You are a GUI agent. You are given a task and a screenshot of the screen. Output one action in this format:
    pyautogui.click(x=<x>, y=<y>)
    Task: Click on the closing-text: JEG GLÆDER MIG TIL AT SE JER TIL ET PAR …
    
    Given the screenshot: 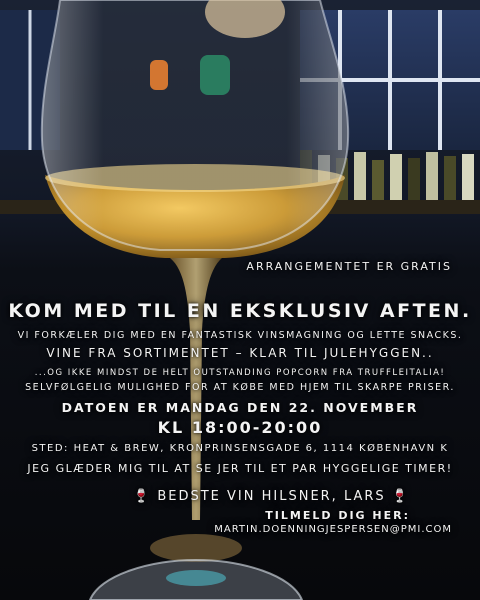 What is the action you would take?
    pyautogui.click(x=240, y=468)
    